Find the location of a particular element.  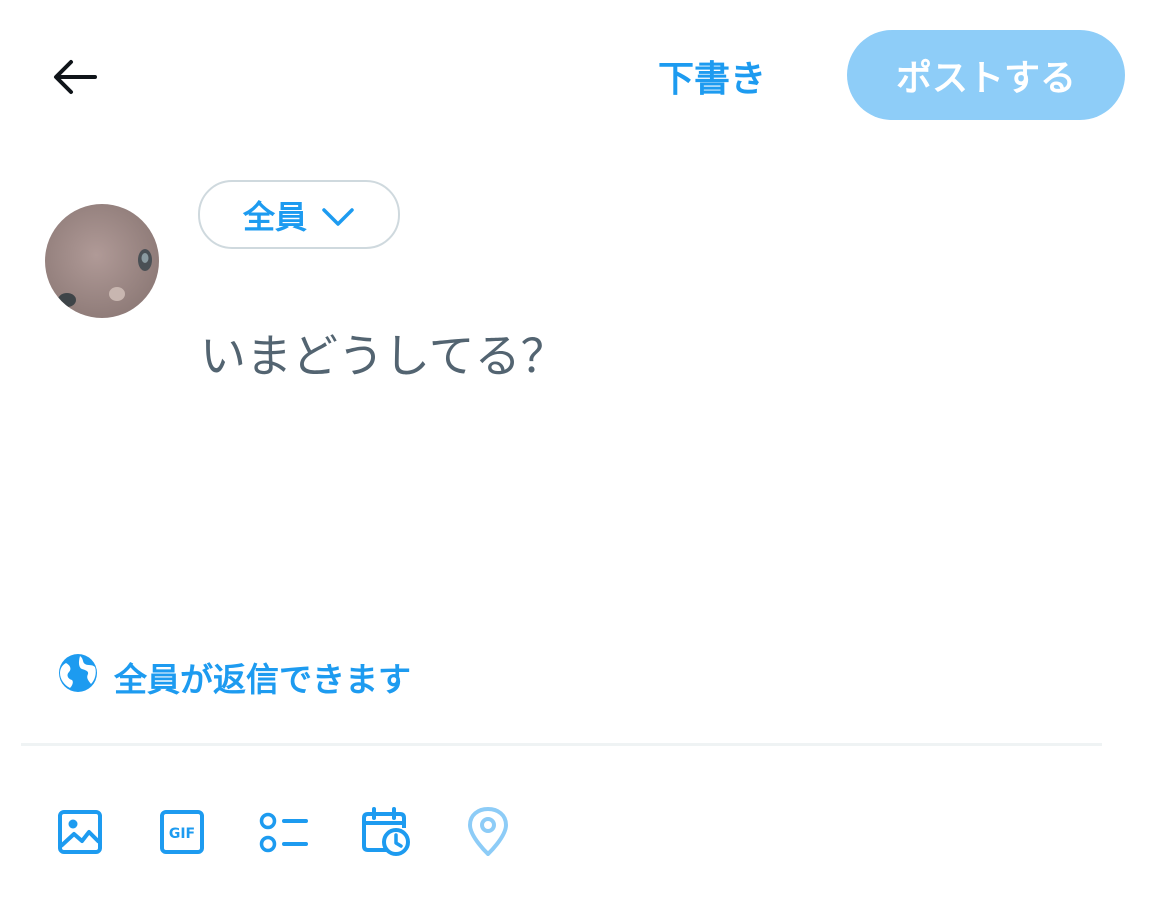

globe-icon is located at coordinates (78, 677).